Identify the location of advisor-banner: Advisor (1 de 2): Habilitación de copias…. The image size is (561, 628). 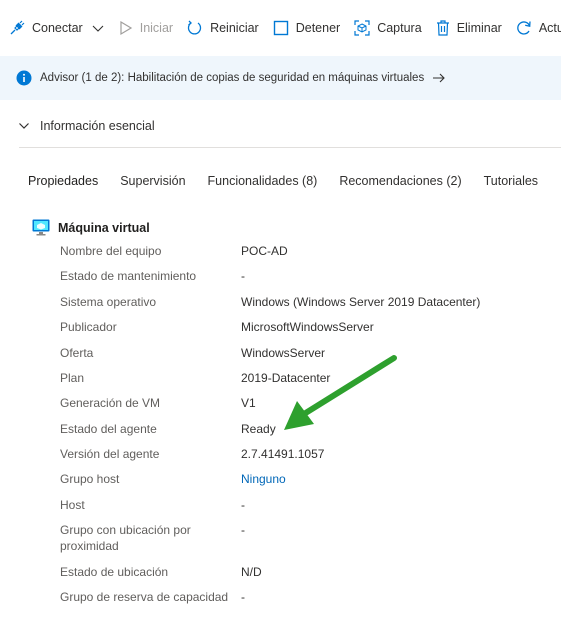
(280, 78).